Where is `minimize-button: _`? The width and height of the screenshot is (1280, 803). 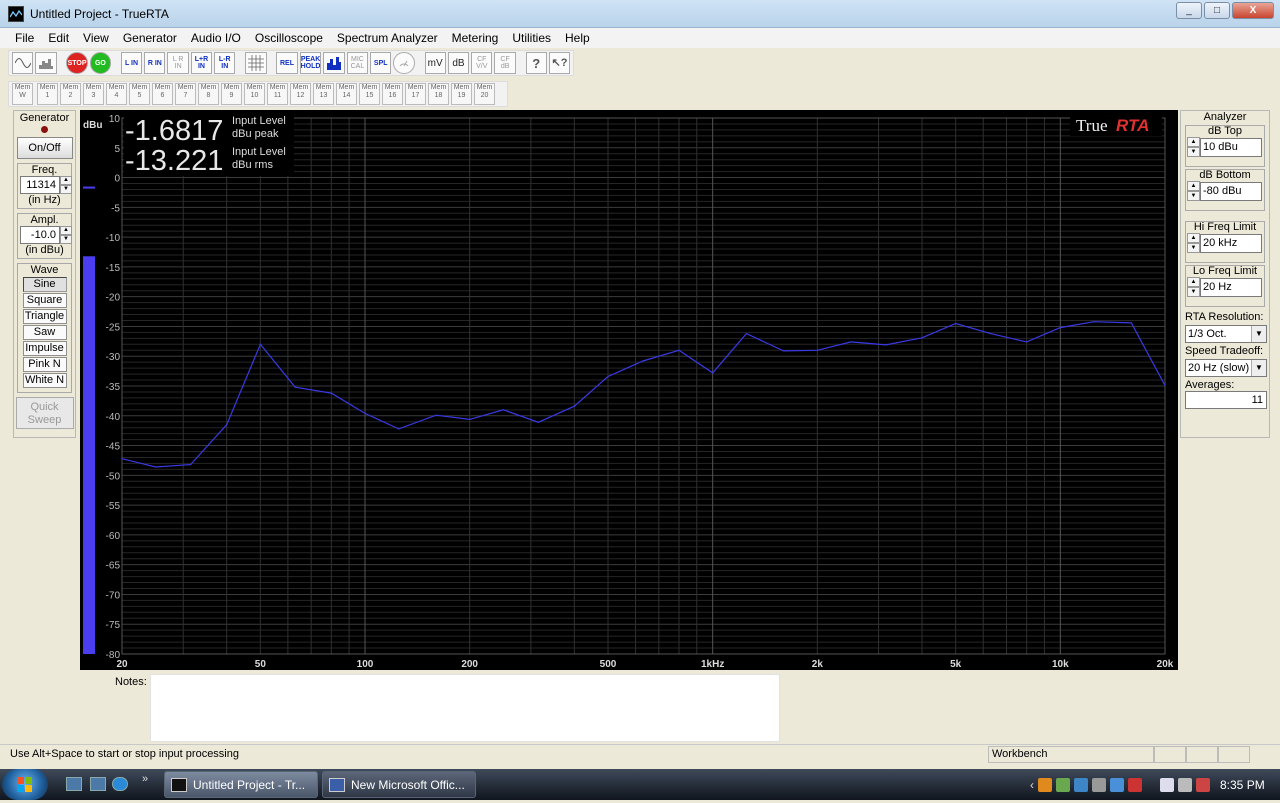
minimize-button: _ is located at coordinates (1189, 10).